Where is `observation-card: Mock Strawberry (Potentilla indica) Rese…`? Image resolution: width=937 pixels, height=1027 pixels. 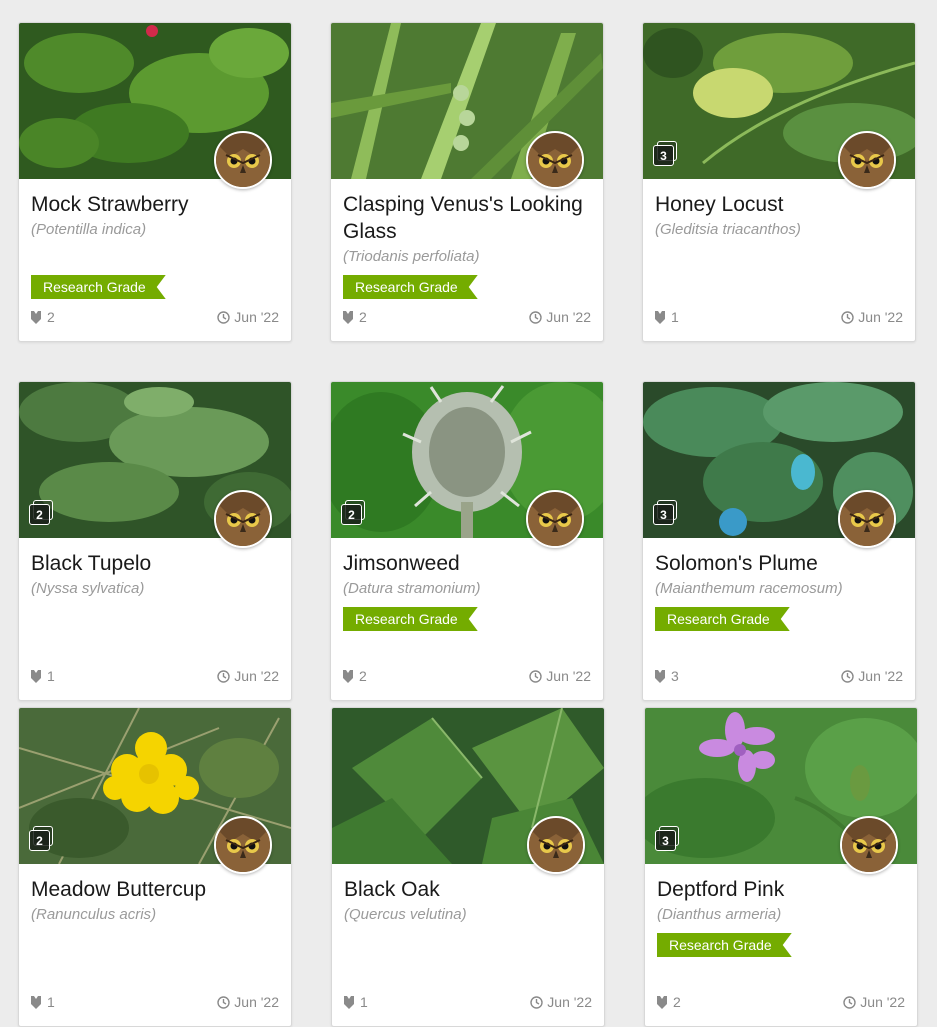
observation-card: Mock Strawberry (Potentilla indica) Rese… is located at coordinates (155, 182).